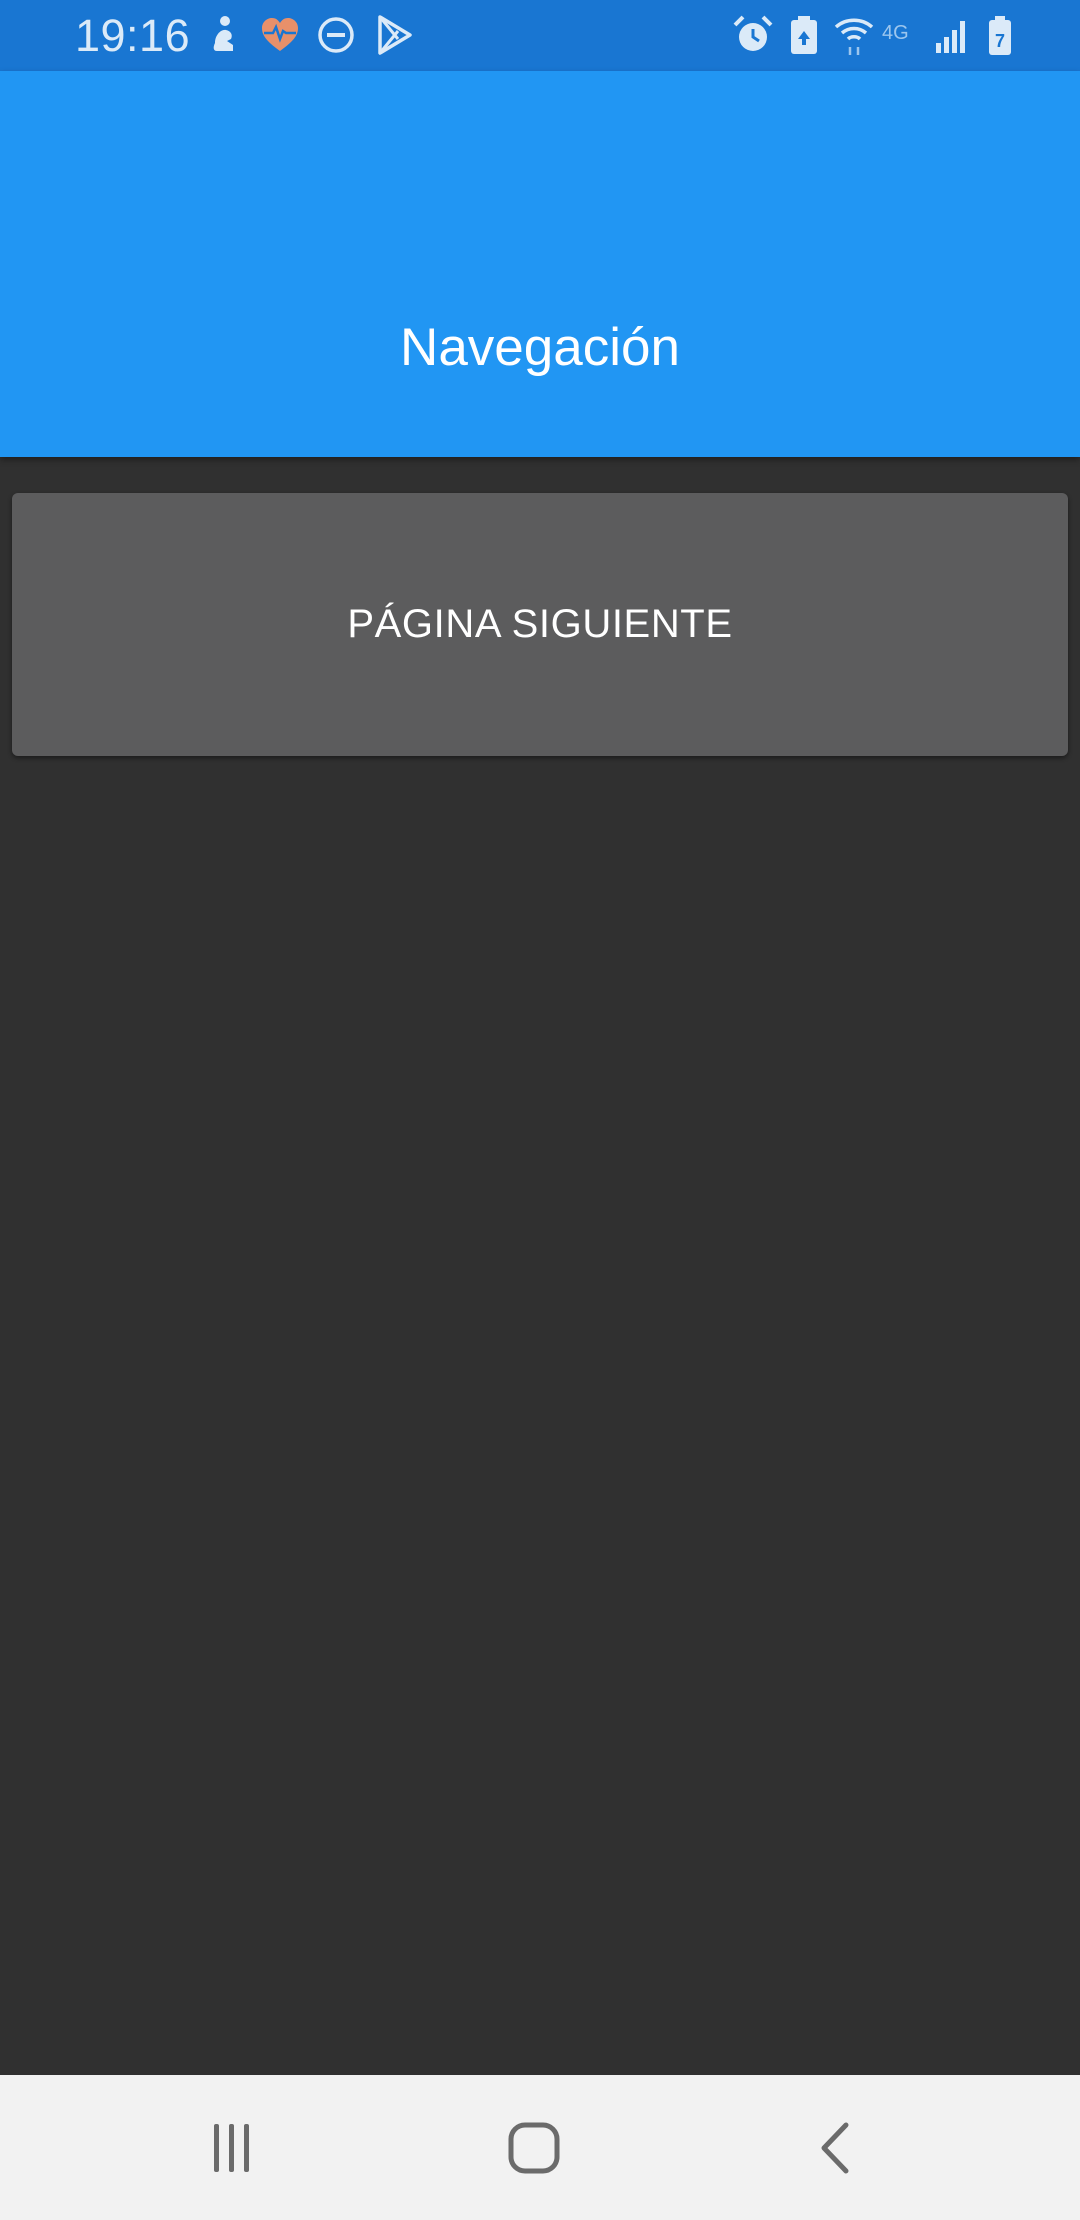  Describe the element at coordinates (336, 35) in the screenshot. I see `do-not-disturb-icon` at that location.